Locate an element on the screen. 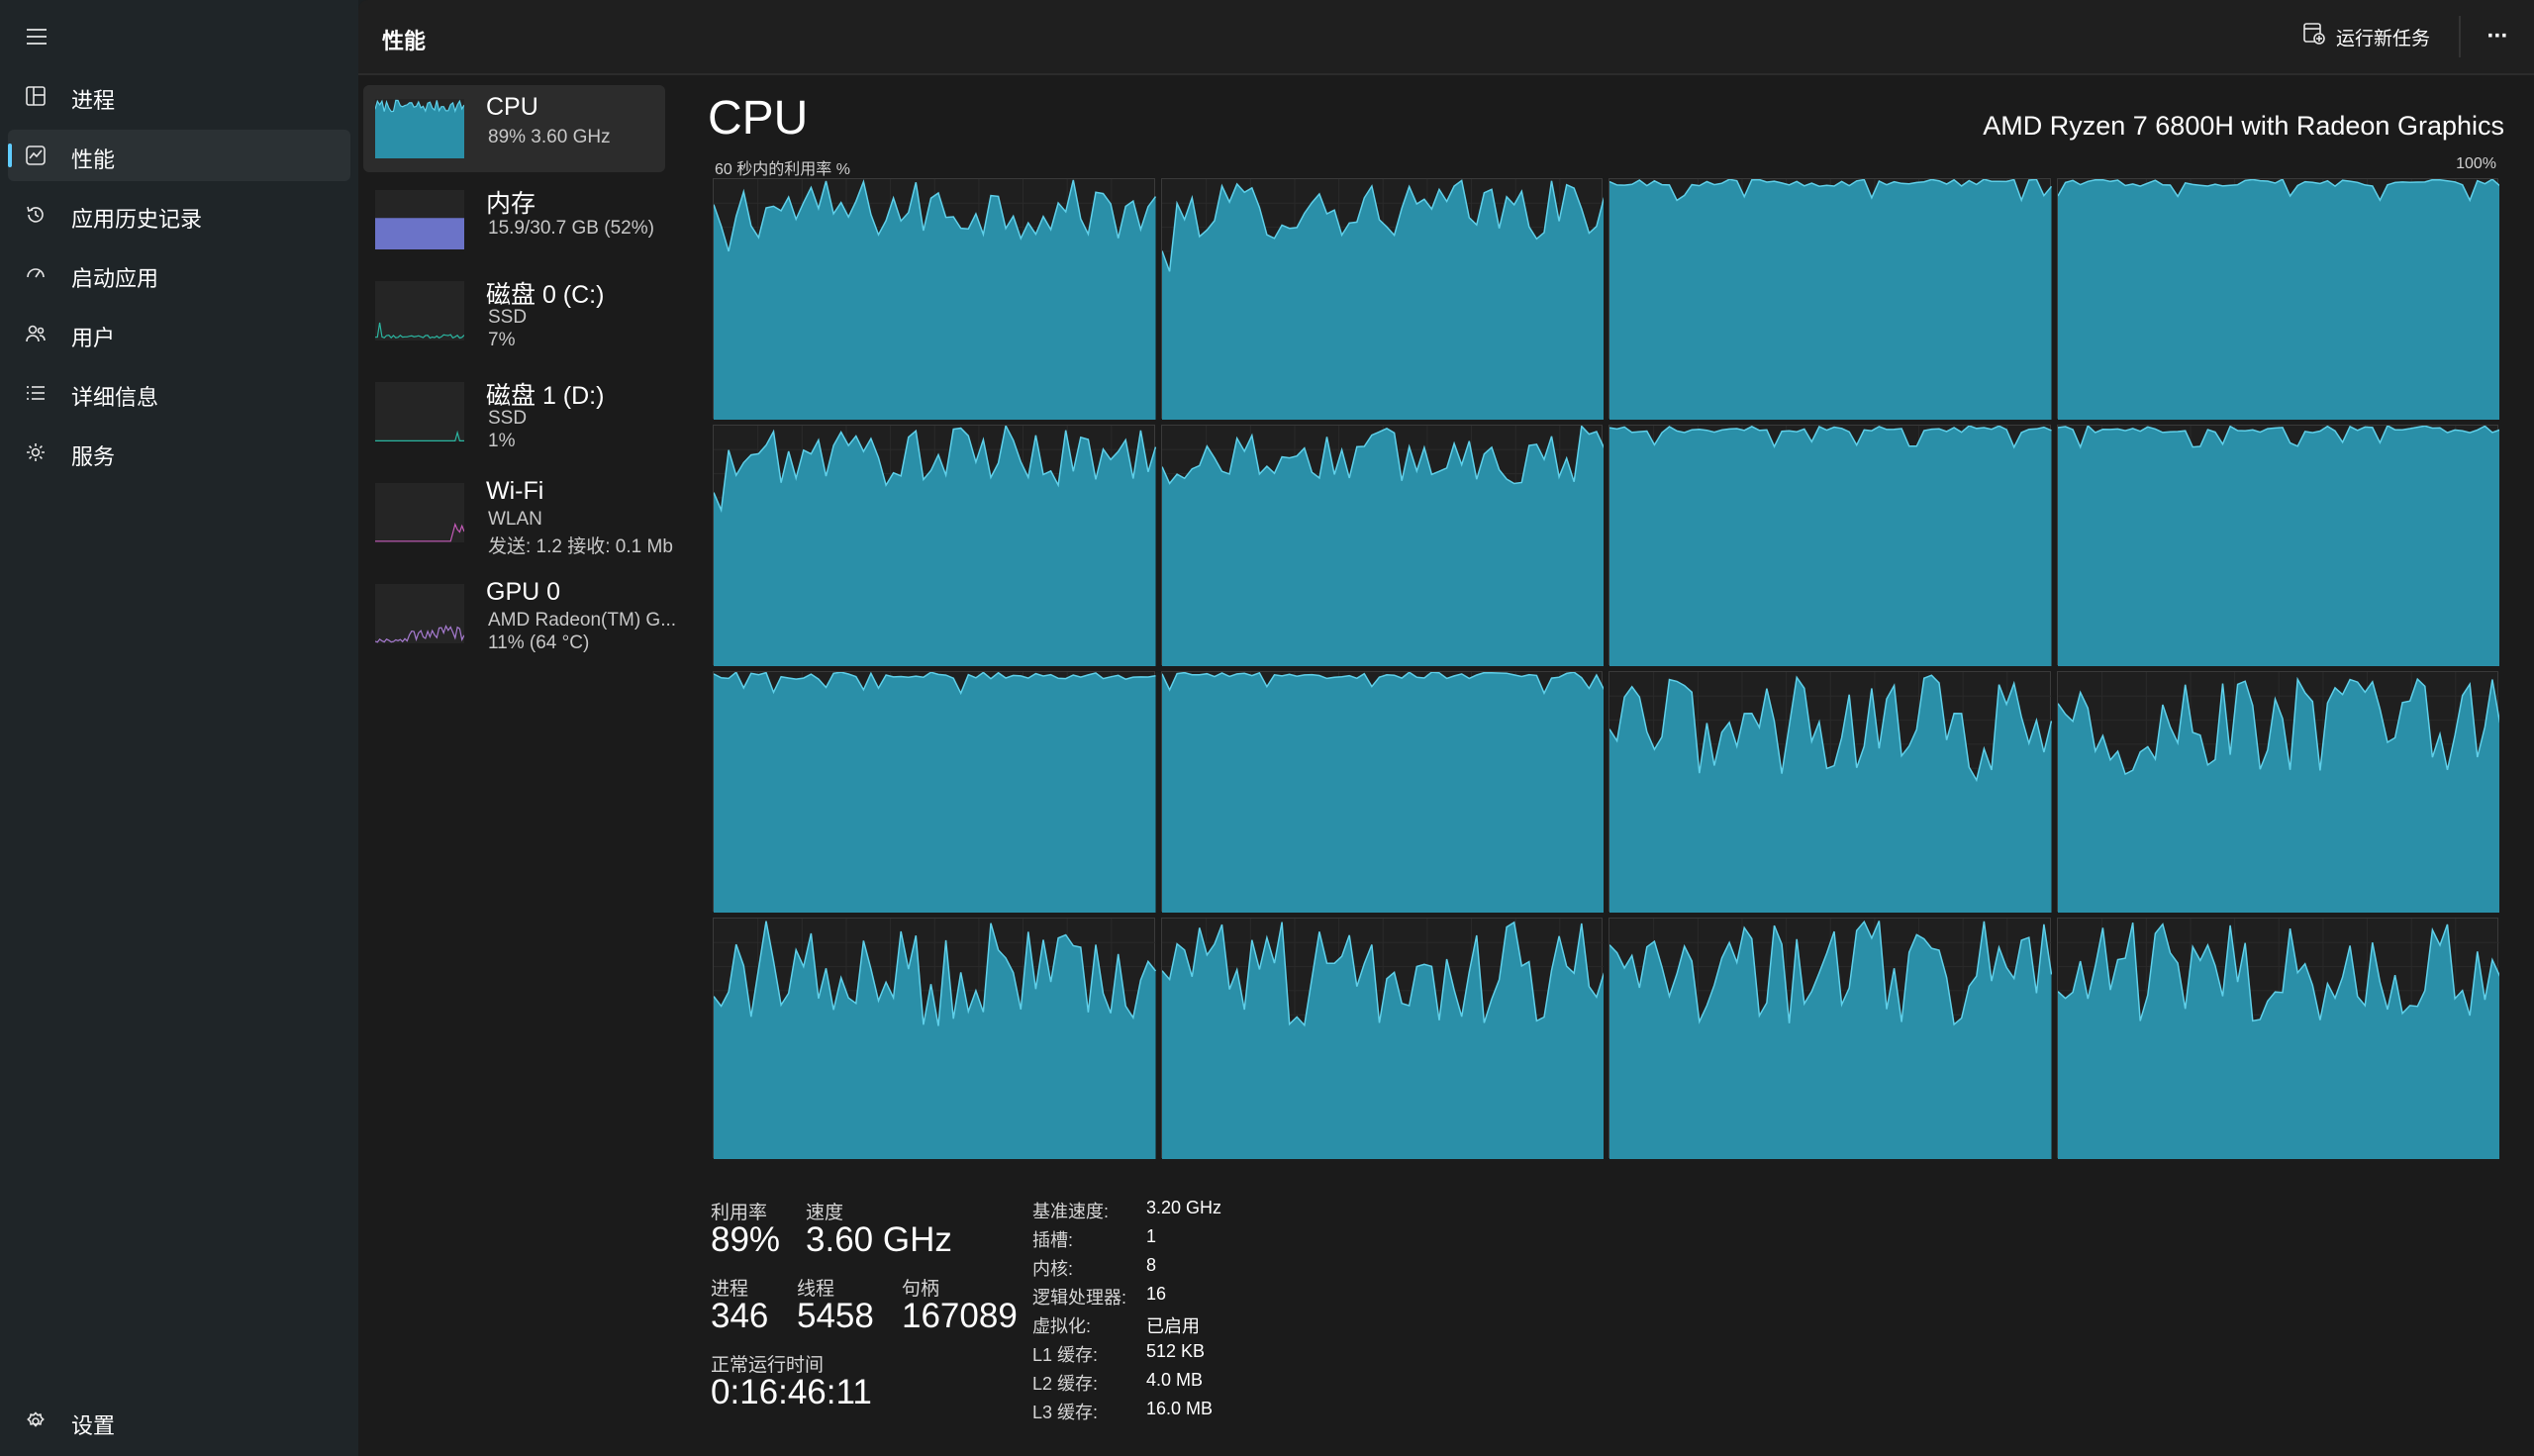  nav-item-details: 详细信息 is located at coordinates (179, 393).